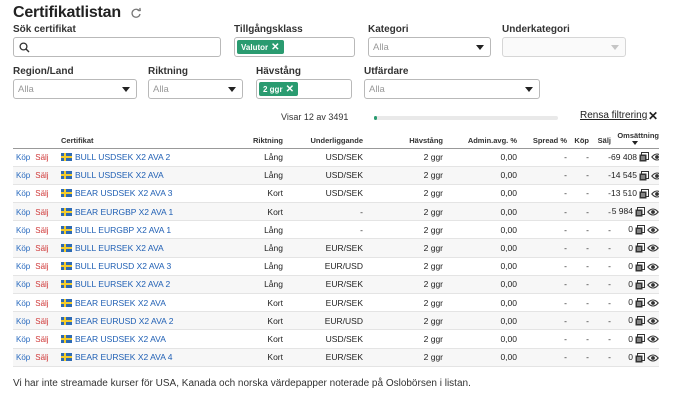 This screenshot has width=690, height=400. I want to click on certificate-link: BEAR EURSEK X2 AVA 4, so click(123, 357).